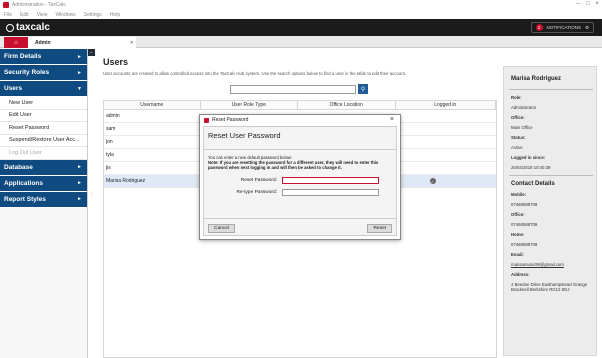 This screenshot has height=358, width=602. What do you see at coordinates (524, 244) in the screenshot?
I see `details-home-value: 07468588709` at bounding box center [524, 244].